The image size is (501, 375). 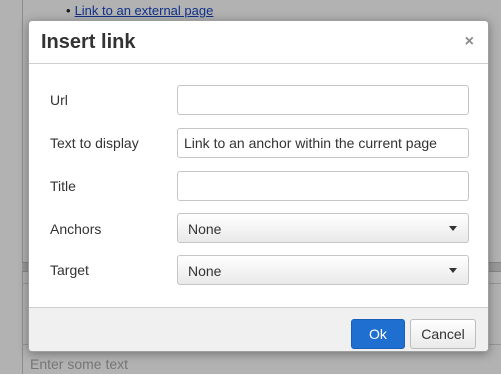 I want to click on close-icon: ×, so click(x=469, y=42).